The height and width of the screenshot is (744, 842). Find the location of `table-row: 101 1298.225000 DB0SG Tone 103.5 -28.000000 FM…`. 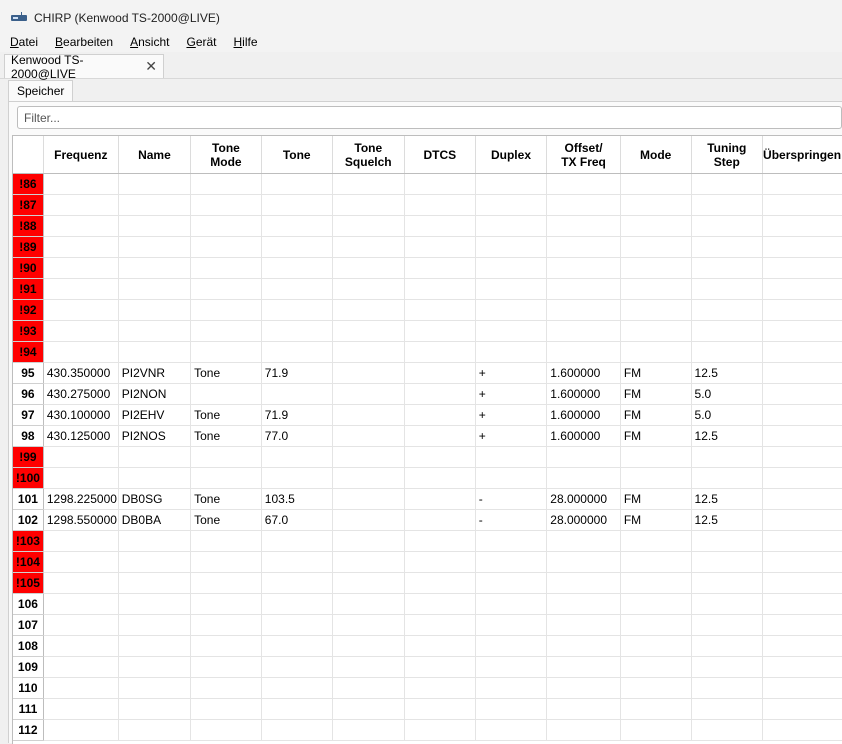

table-row: 101 1298.225000 DB0SG Tone 103.5 -28.000000 FM… is located at coordinates (427, 499).